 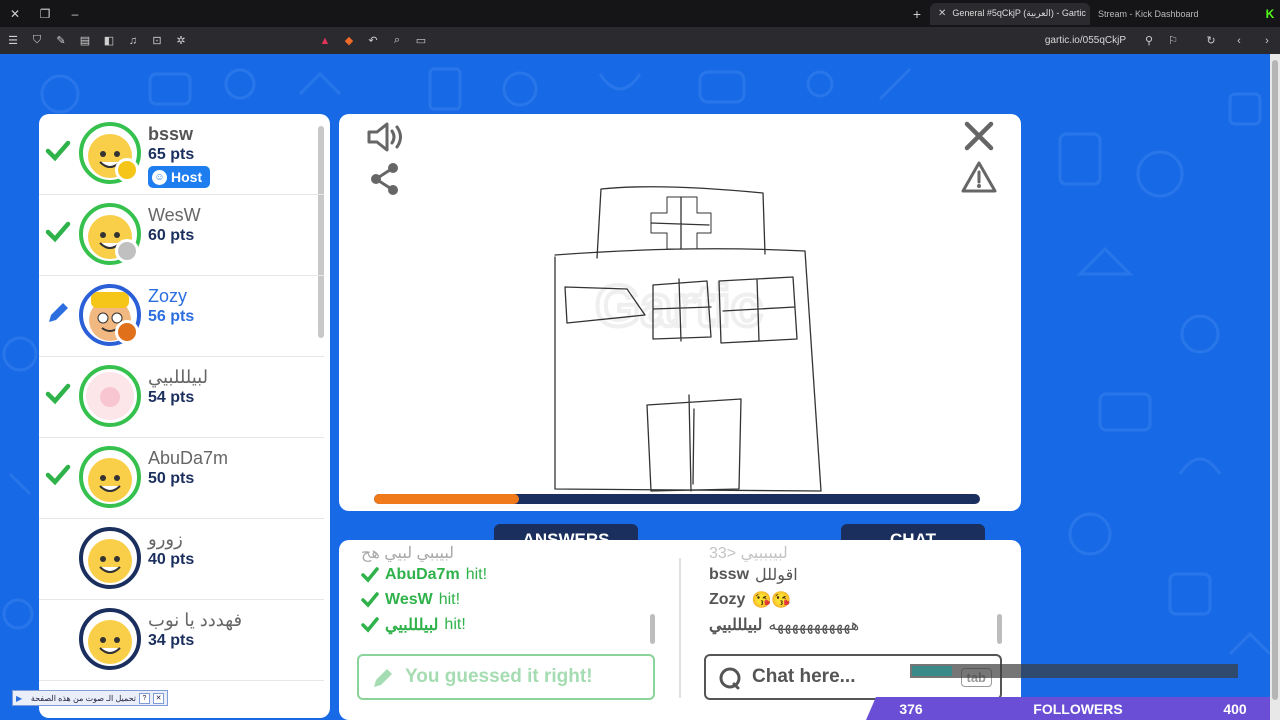 I want to click on player-row: Zozy 56 pts, so click(x=181, y=316).